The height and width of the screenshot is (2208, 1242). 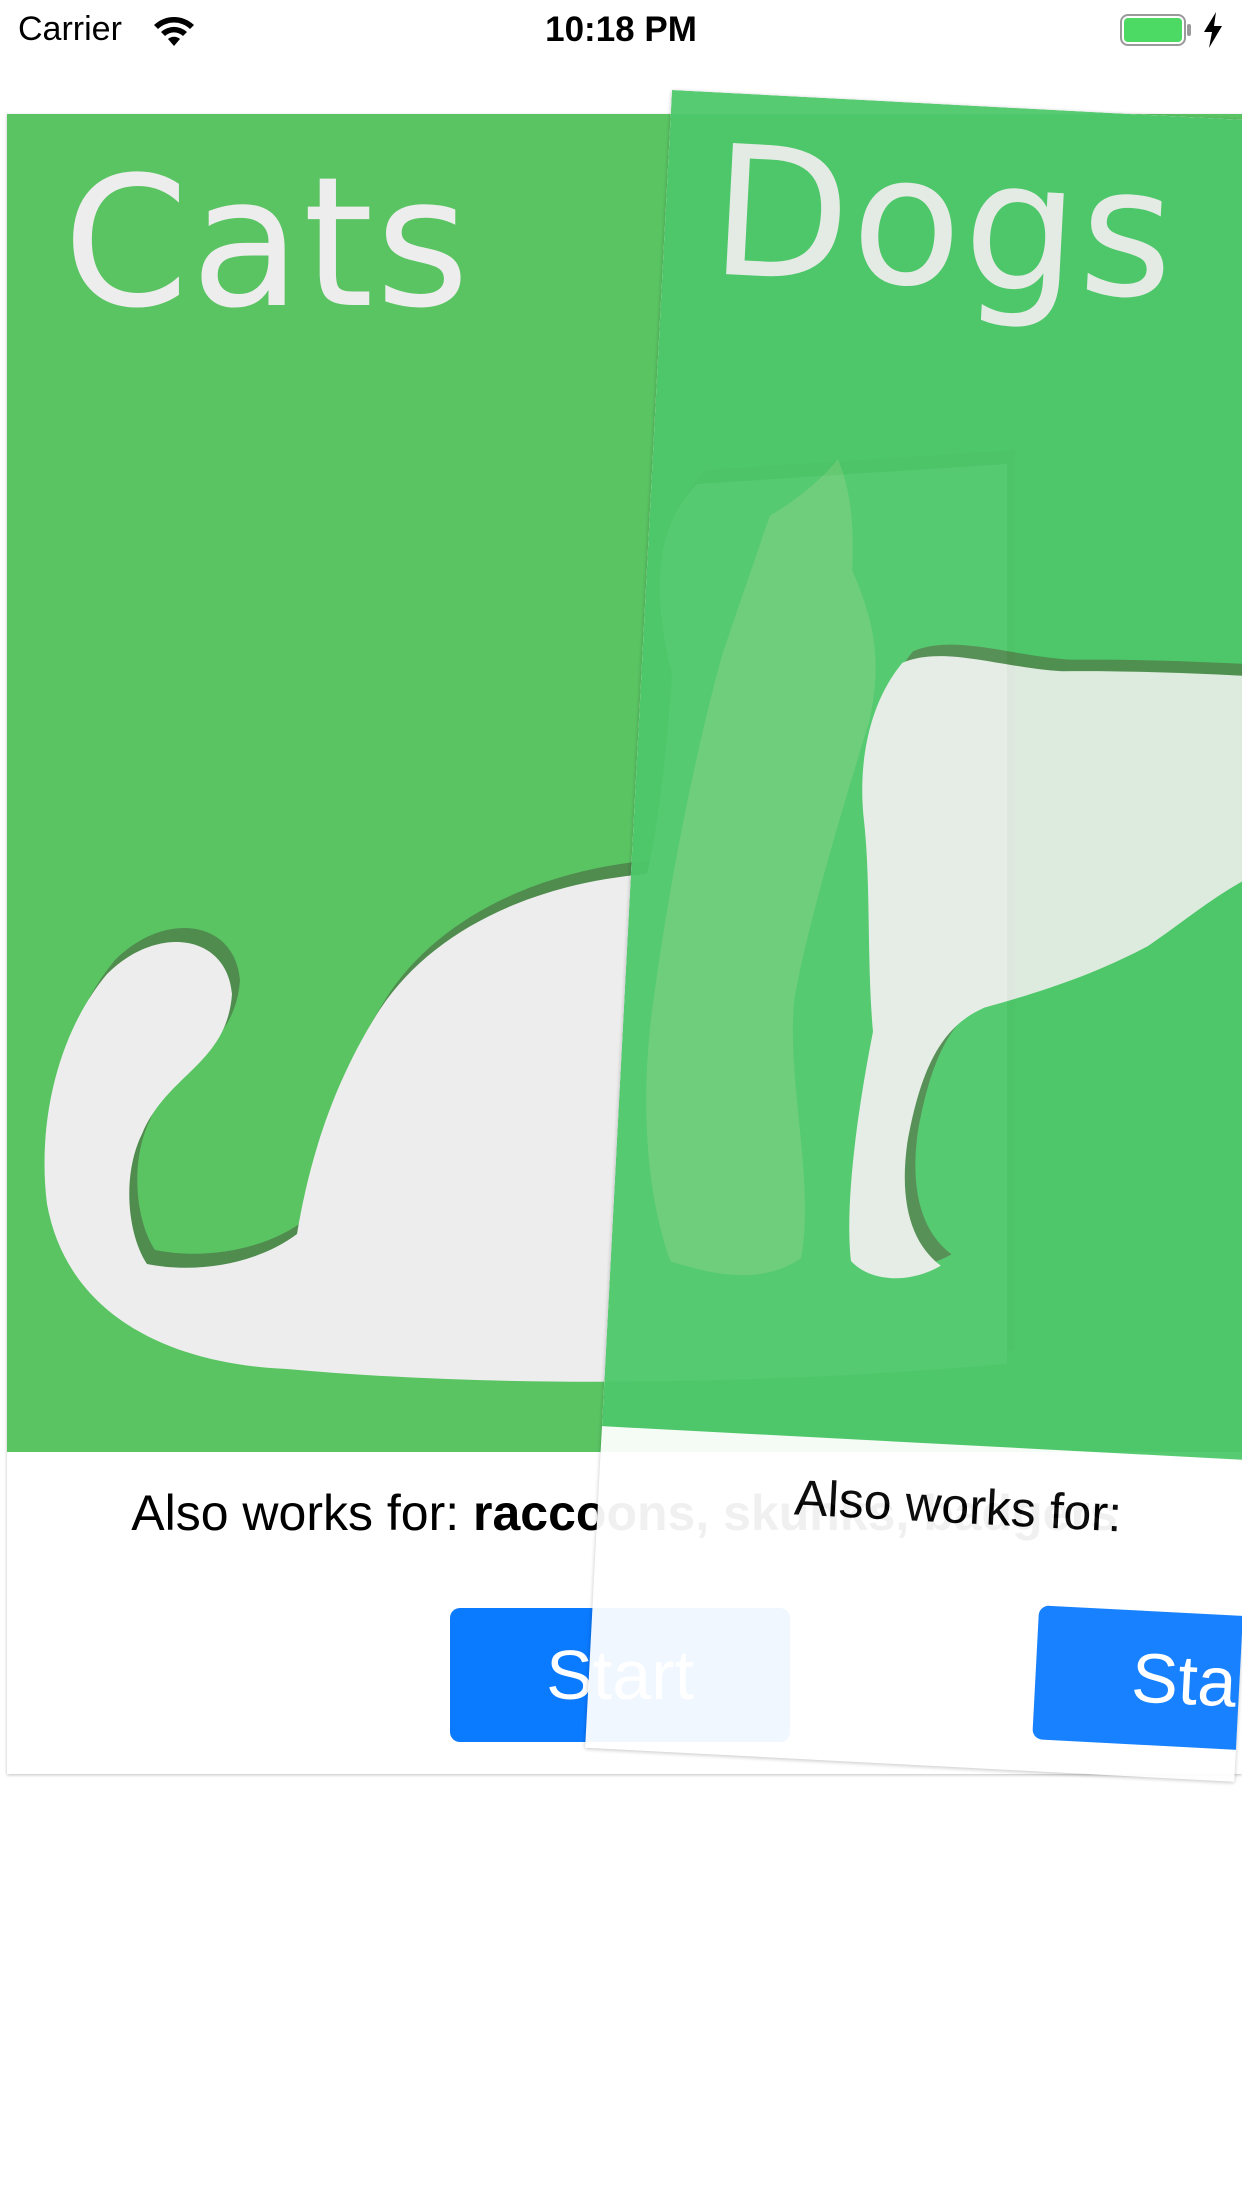 I want to click on status-bar: Carrier 10:18 PM, so click(x=621, y=30).